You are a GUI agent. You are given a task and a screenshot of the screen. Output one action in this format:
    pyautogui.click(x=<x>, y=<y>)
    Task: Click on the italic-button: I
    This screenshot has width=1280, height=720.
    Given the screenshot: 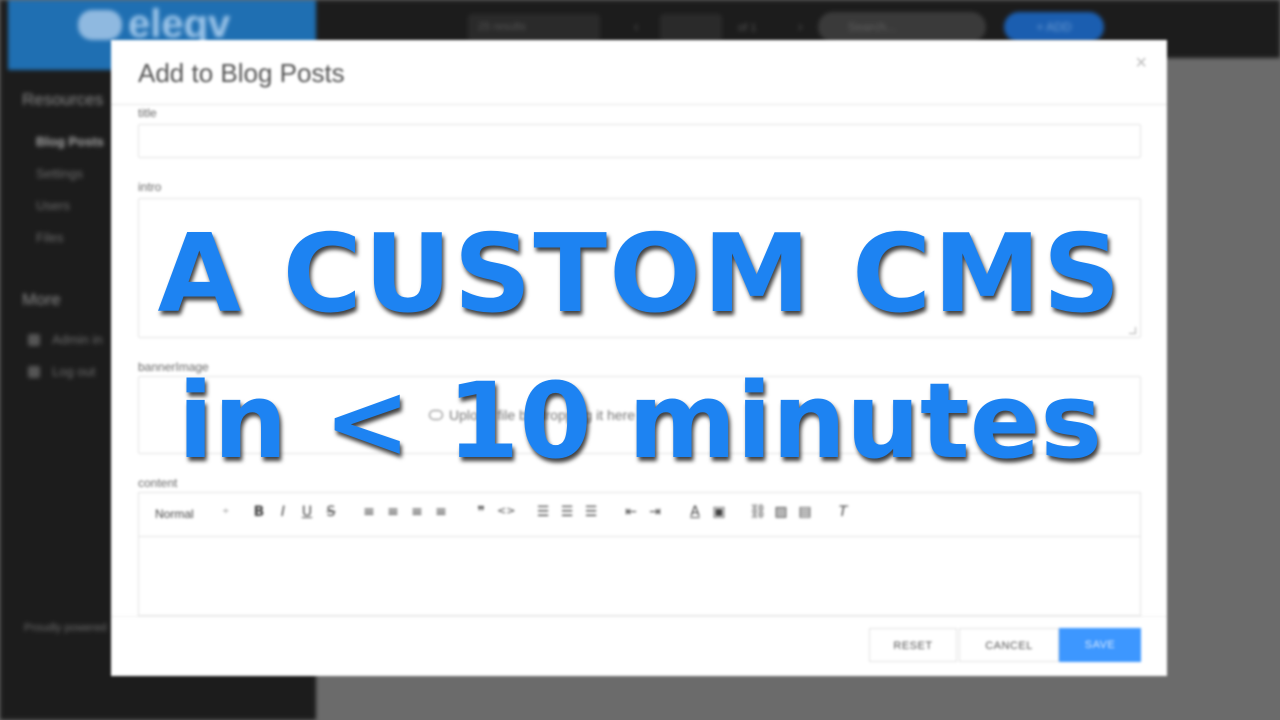 What is the action you would take?
    pyautogui.click(x=283, y=513)
    